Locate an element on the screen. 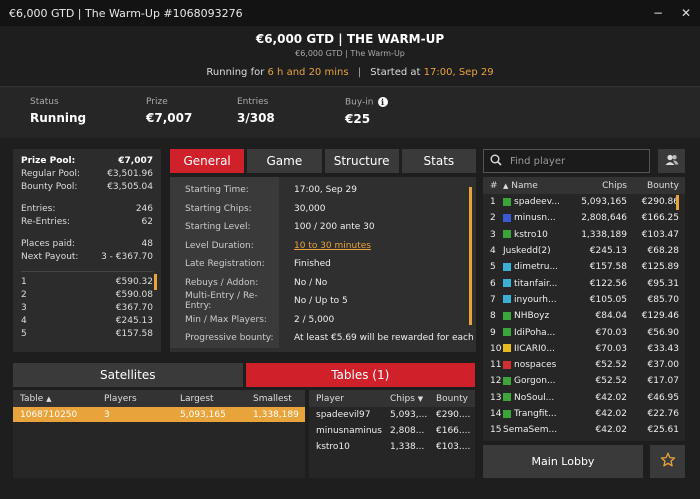 This screenshot has height=499, width=700. player-row: 6 titanfair... €122.56 €95.31 is located at coordinates (584, 283).